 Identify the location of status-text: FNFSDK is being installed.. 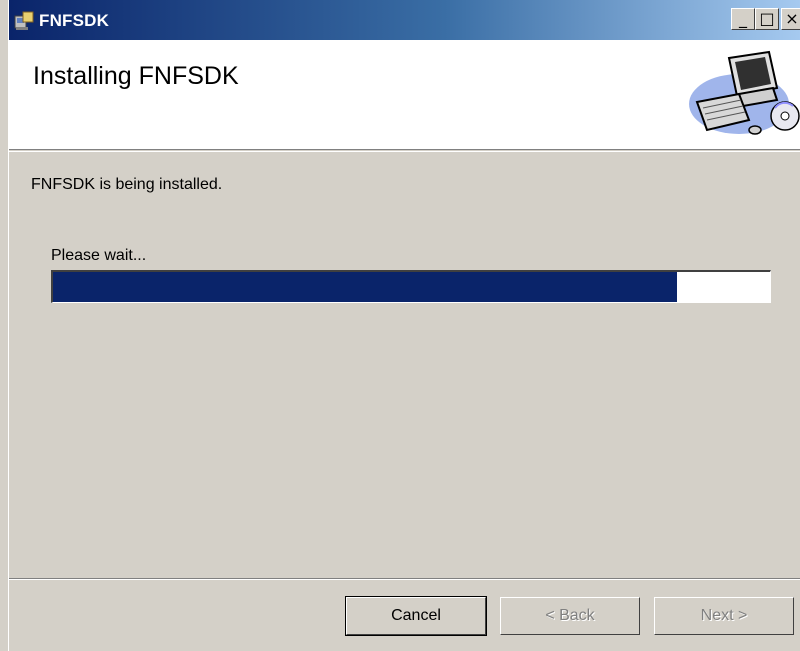
(127, 184).